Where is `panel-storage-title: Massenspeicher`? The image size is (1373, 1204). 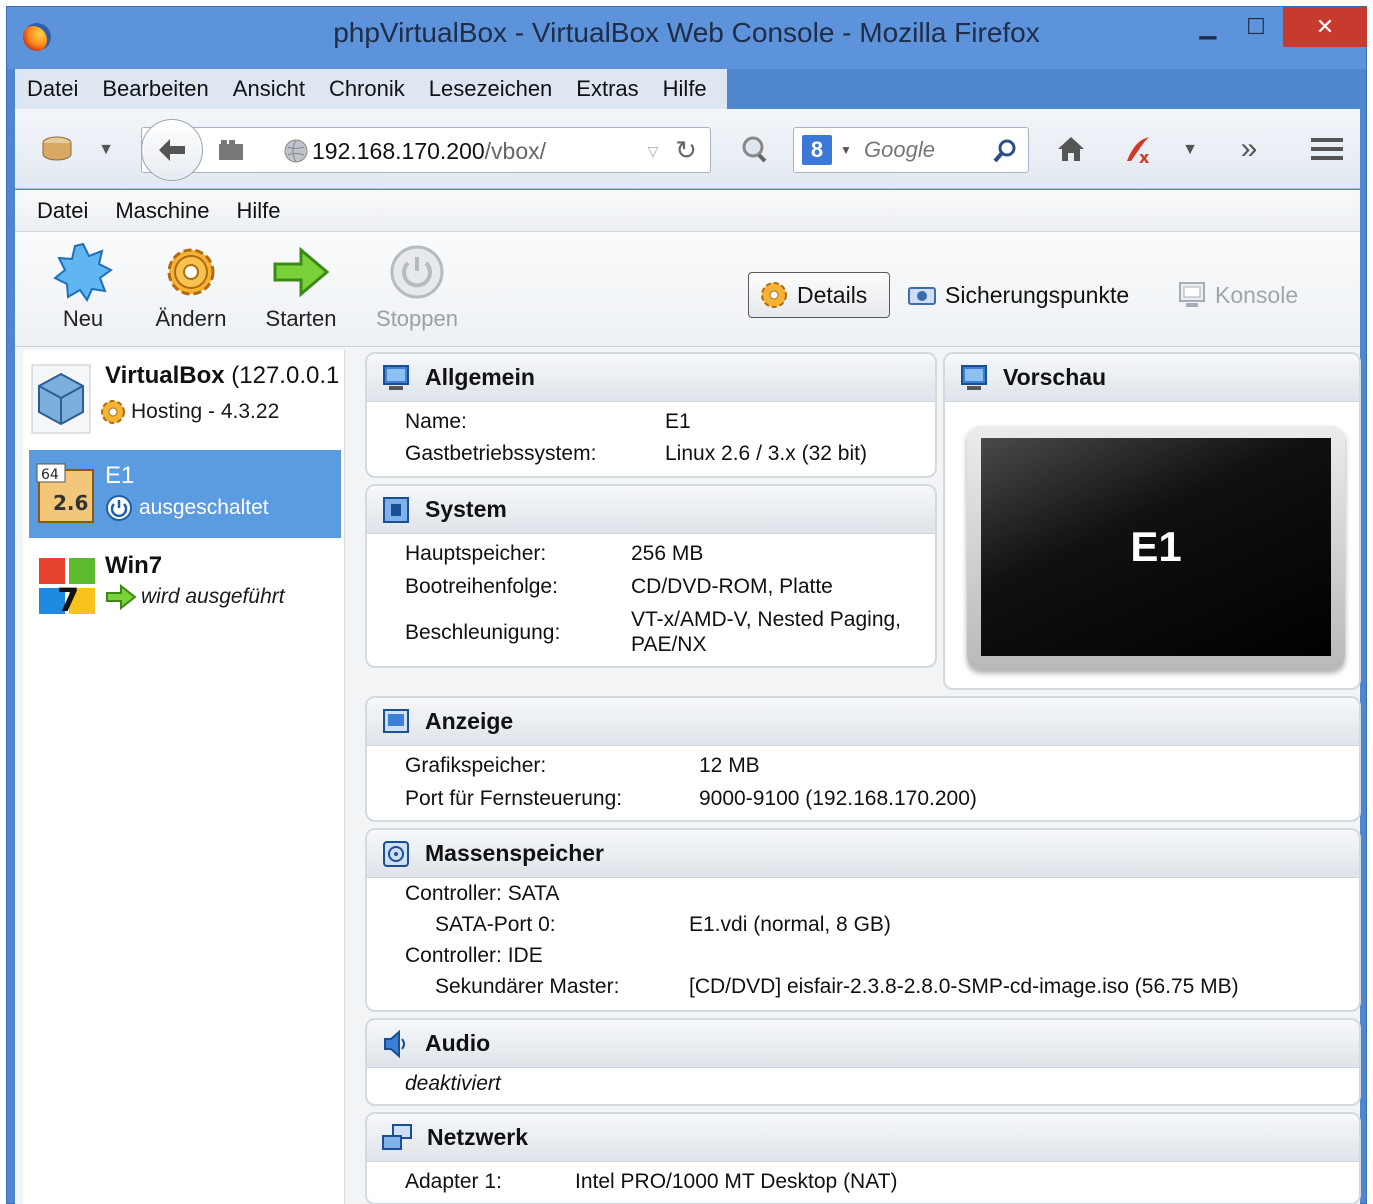 panel-storage-title: Massenspeicher is located at coordinates (514, 853).